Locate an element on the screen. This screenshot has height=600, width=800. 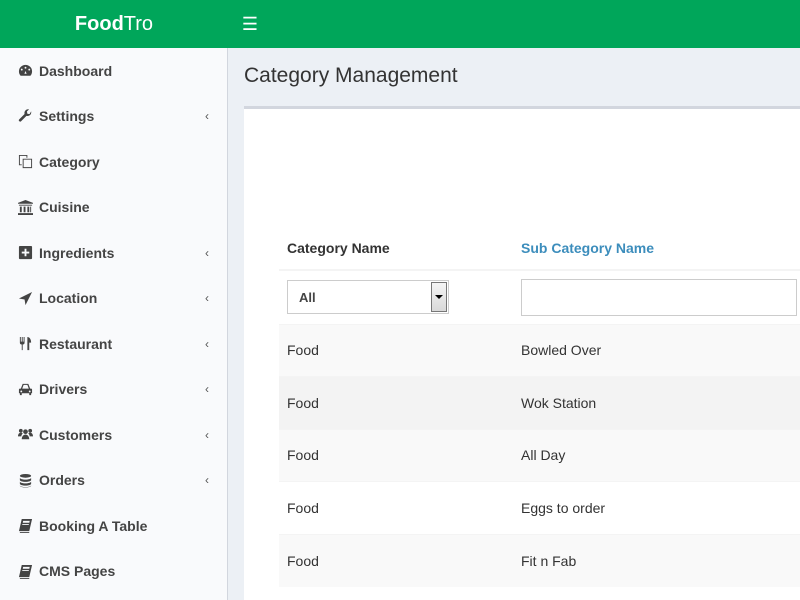
filter-row: All is located at coordinates (539, 297).